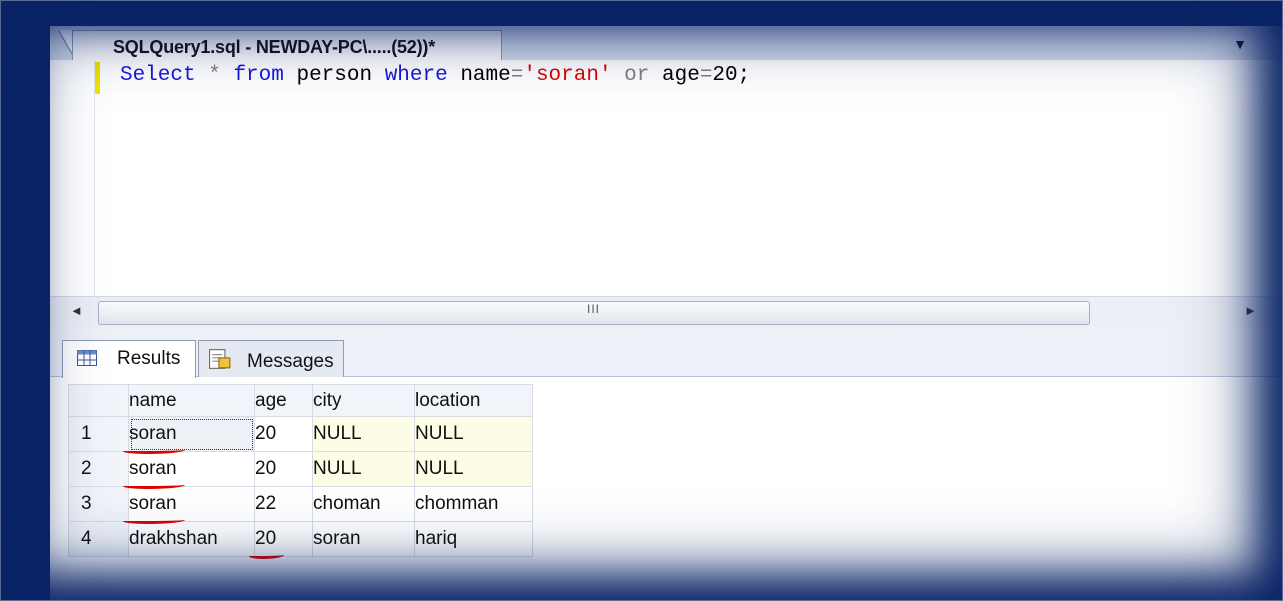 This screenshot has height=601, width=1283. I want to click on tab-title: SQLQuery1.sql - NEWDAY-PC\.....(52))*, so click(274, 47).